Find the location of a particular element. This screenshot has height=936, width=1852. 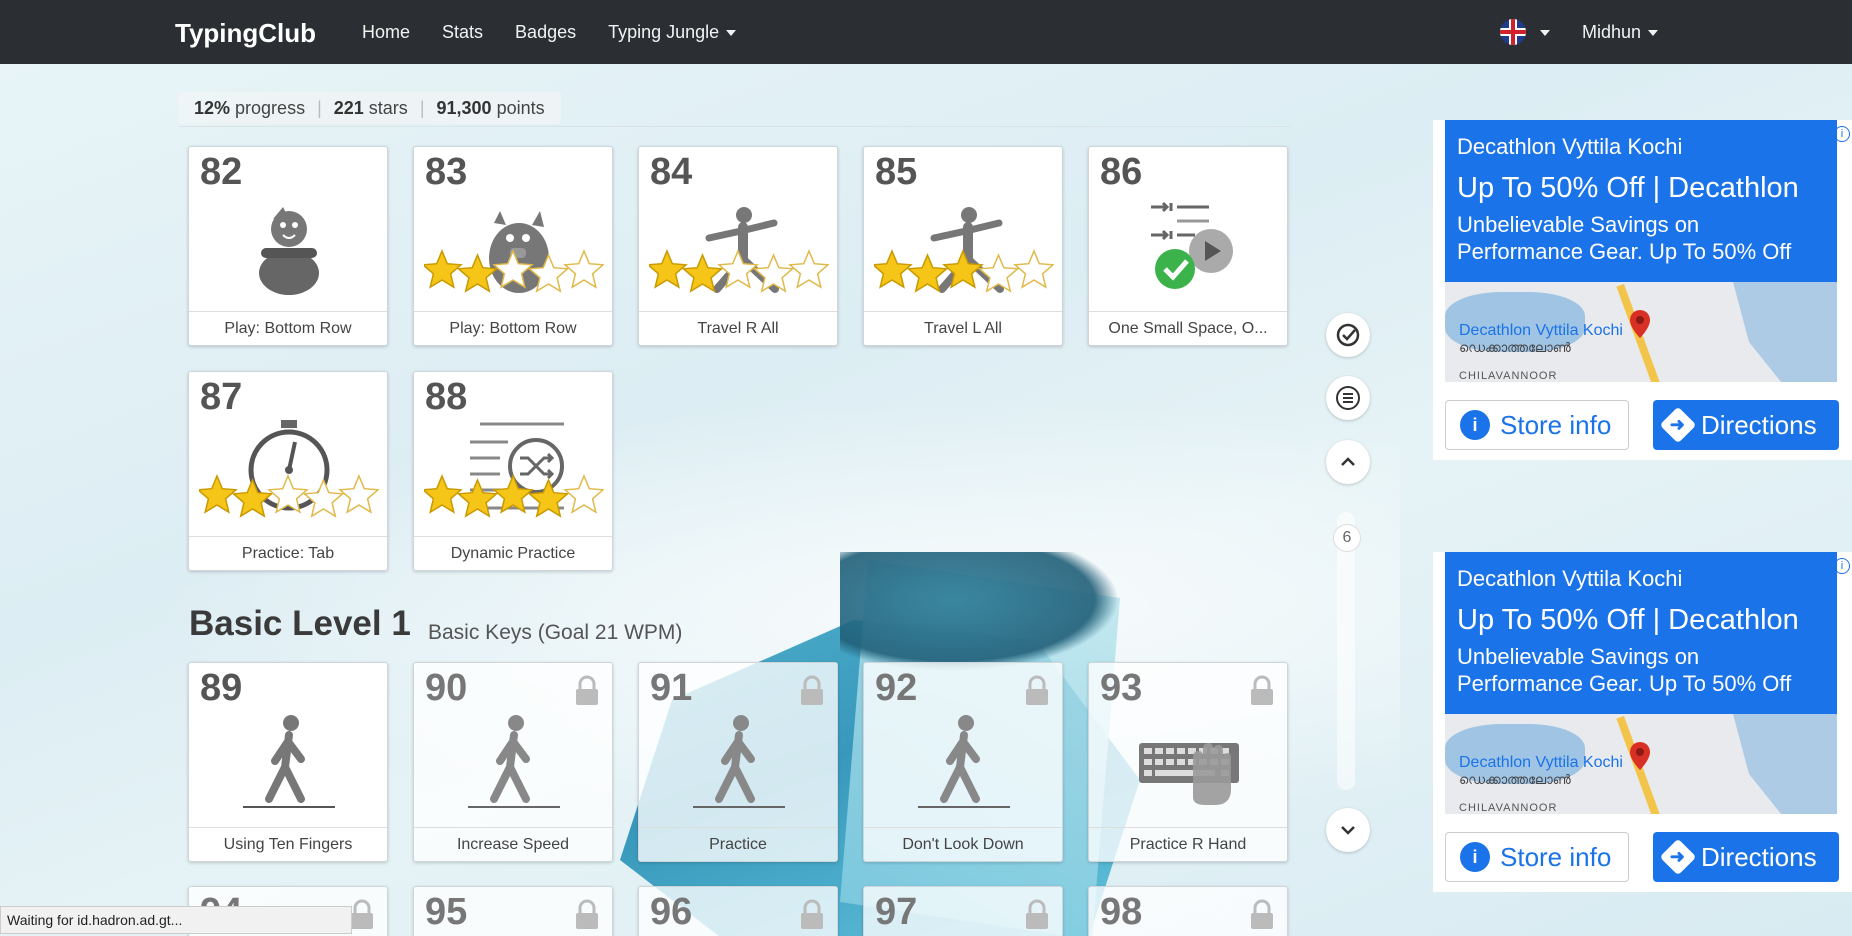

lesson-card-95: 95 is located at coordinates (513, 911).